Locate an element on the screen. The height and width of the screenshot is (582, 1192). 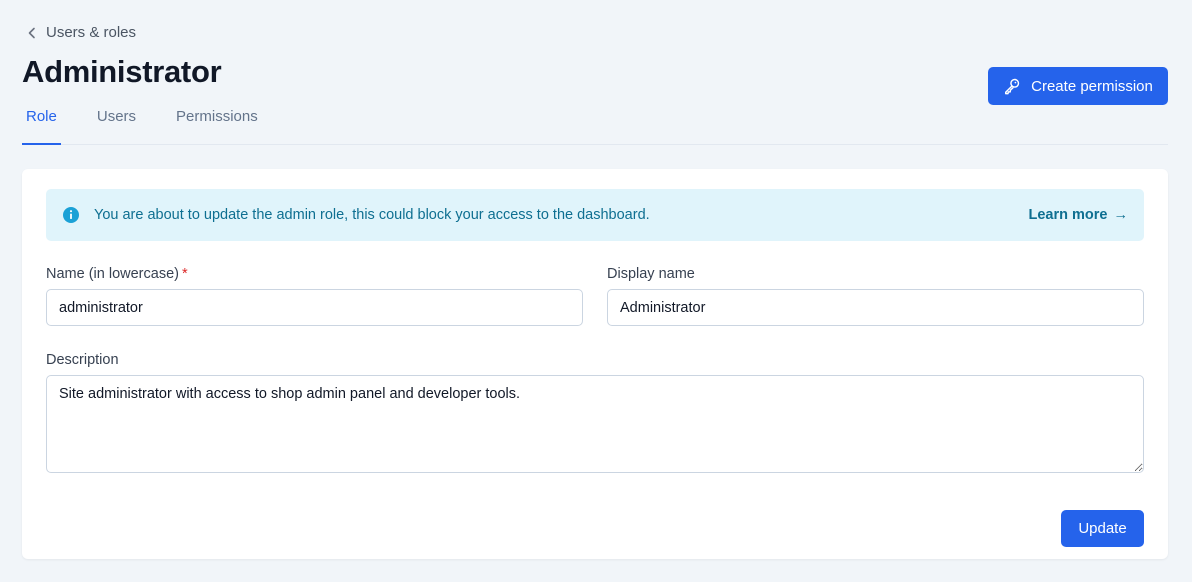
name-field-label: Name (in lowercase) * is located at coordinates (117, 274).